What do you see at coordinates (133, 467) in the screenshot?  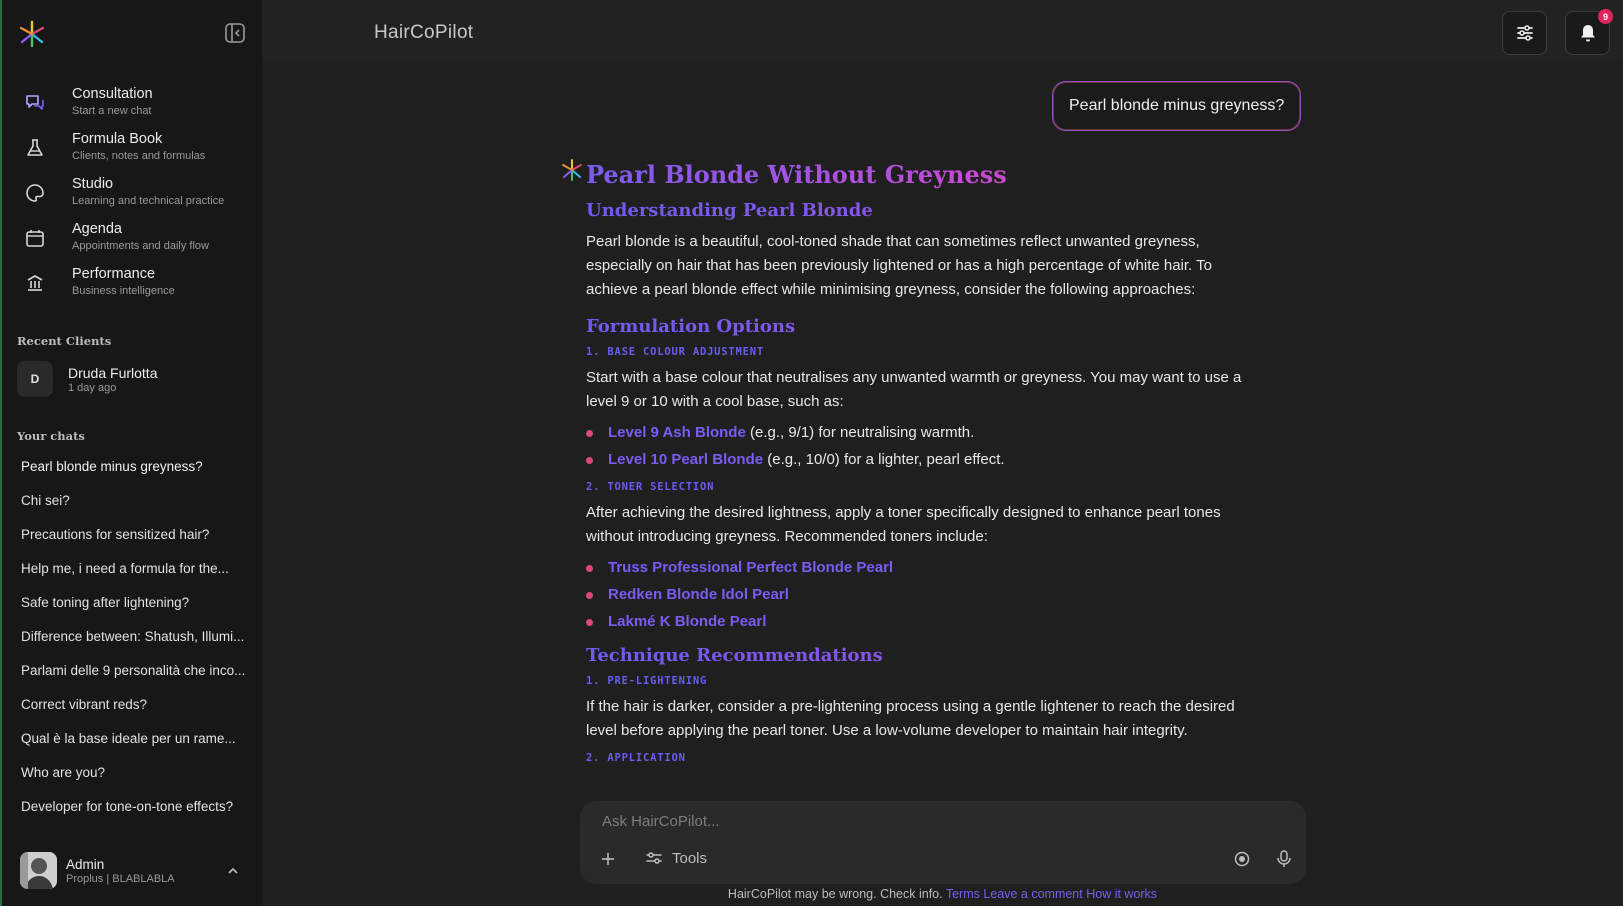 I see `chat-history-item: Pearl blonde minus greyness?` at bounding box center [133, 467].